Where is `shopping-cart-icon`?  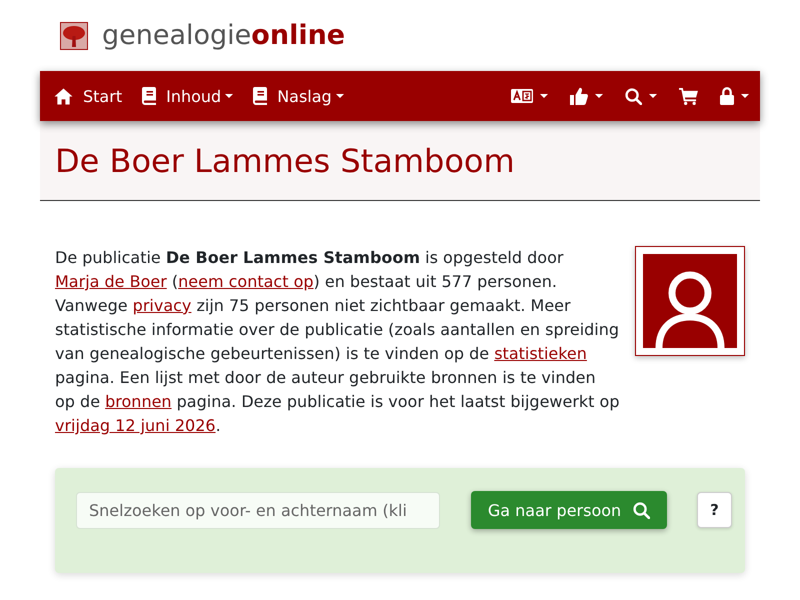 shopping-cart-icon is located at coordinates (688, 96).